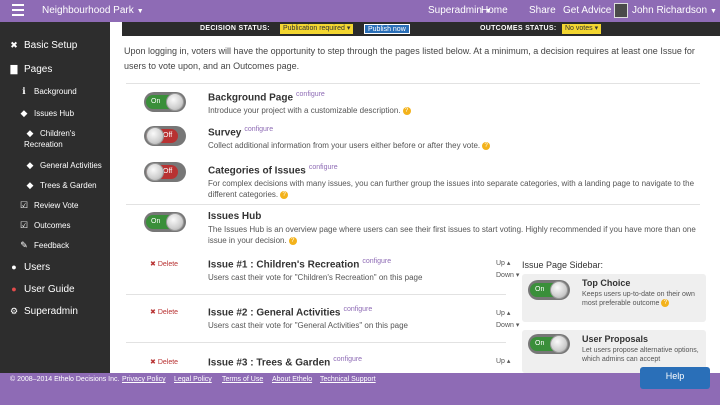 This screenshot has height=405, width=720. I want to click on delete-issue-2: ✖ Delete, so click(164, 312).